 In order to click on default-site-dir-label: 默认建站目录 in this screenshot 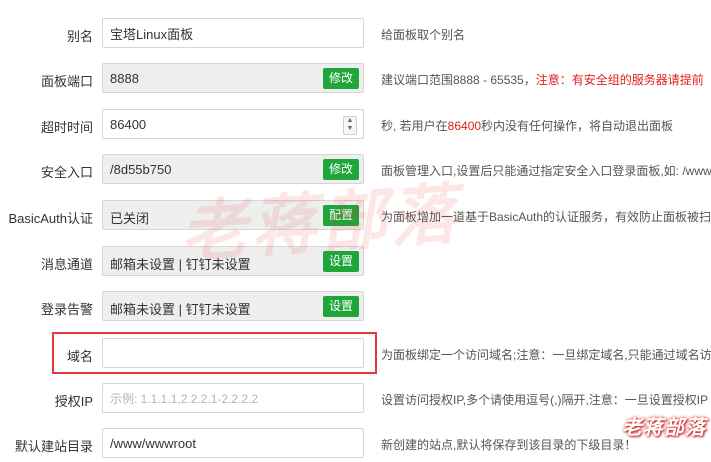, I will do `click(53, 446)`.